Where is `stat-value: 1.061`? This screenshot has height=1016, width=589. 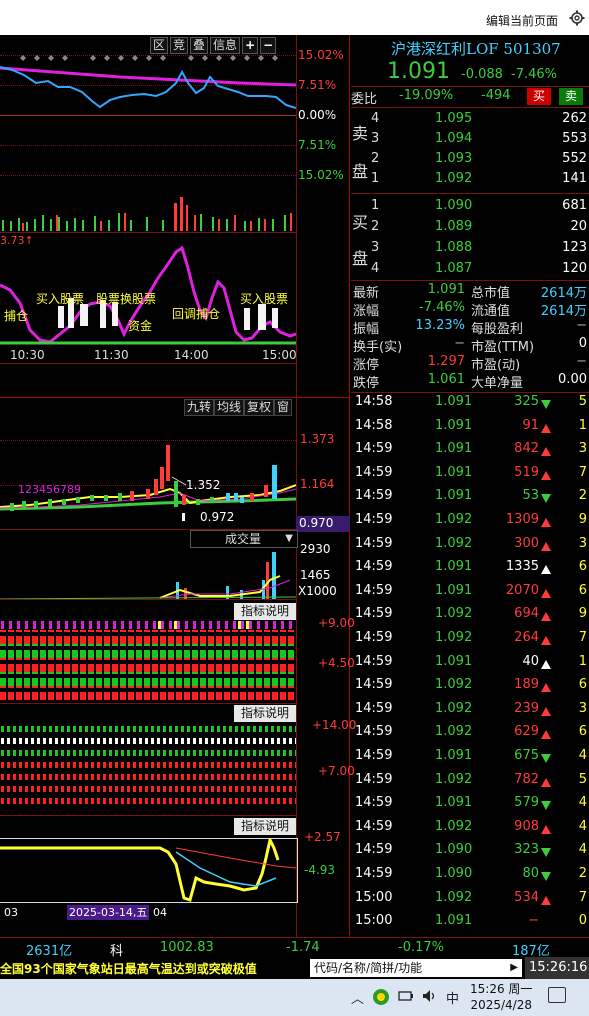
stat-value: 1.061 is located at coordinates (446, 379).